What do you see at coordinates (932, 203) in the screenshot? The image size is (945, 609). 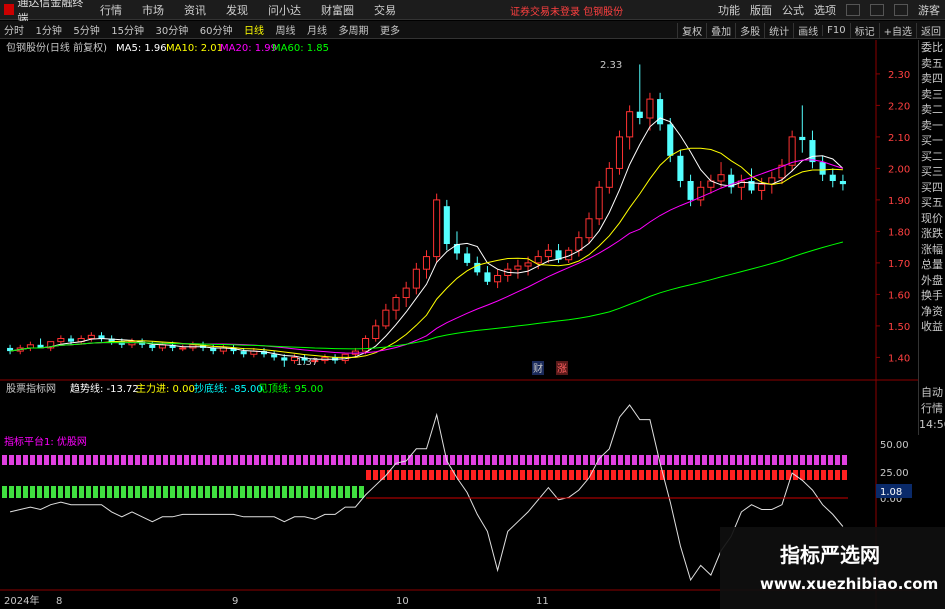 I see `sidebar-item-buy5: 买五` at bounding box center [932, 203].